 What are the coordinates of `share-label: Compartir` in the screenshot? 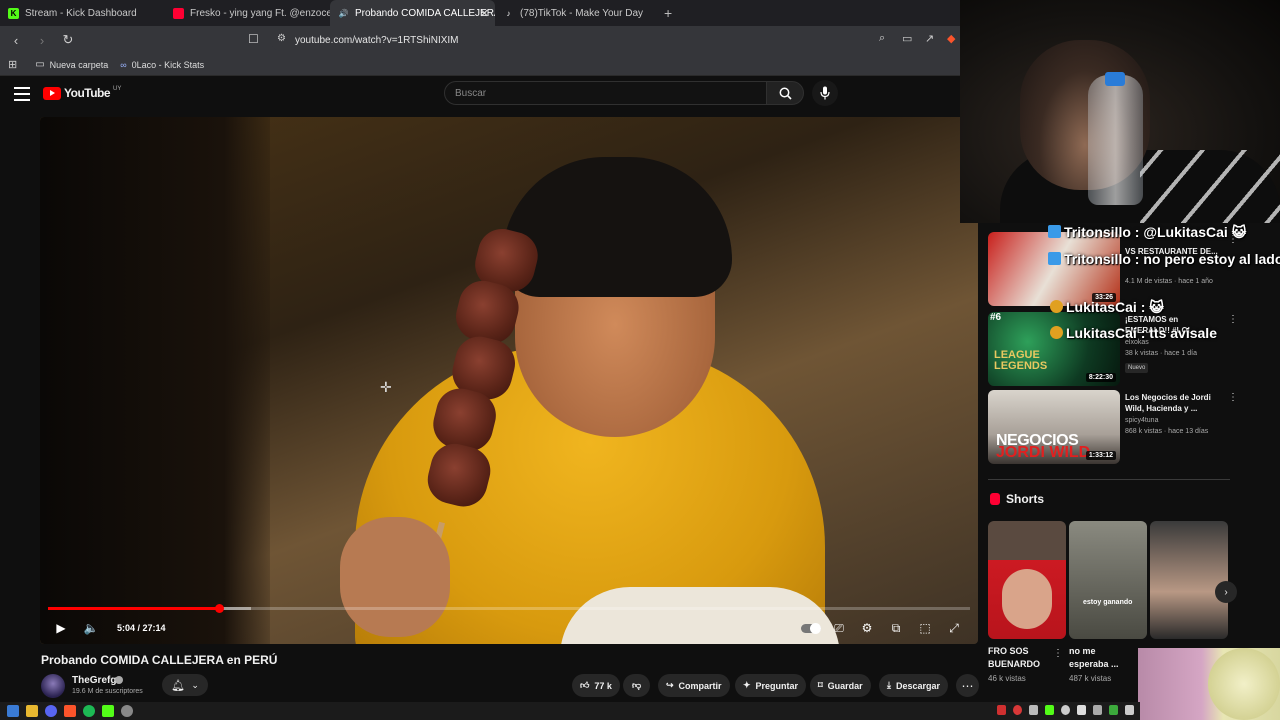 It's located at (700, 685).